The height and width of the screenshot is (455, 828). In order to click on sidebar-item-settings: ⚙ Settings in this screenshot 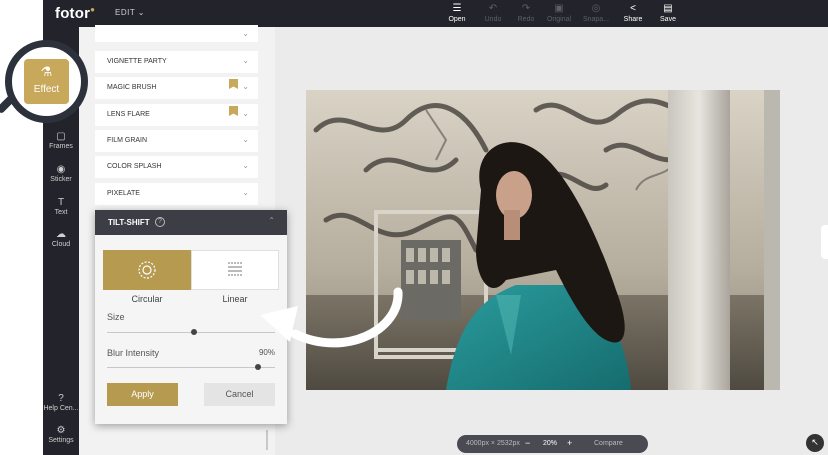, I will do `click(61, 435)`.